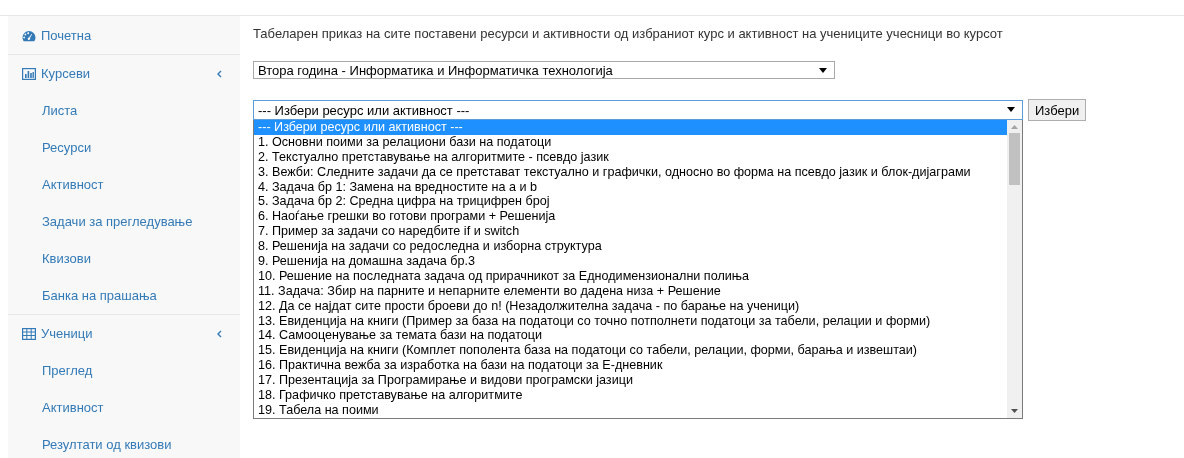 The width and height of the screenshot is (1184, 458). Describe the element at coordinates (29, 73) in the screenshot. I see `bar-chart-icon` at that location.